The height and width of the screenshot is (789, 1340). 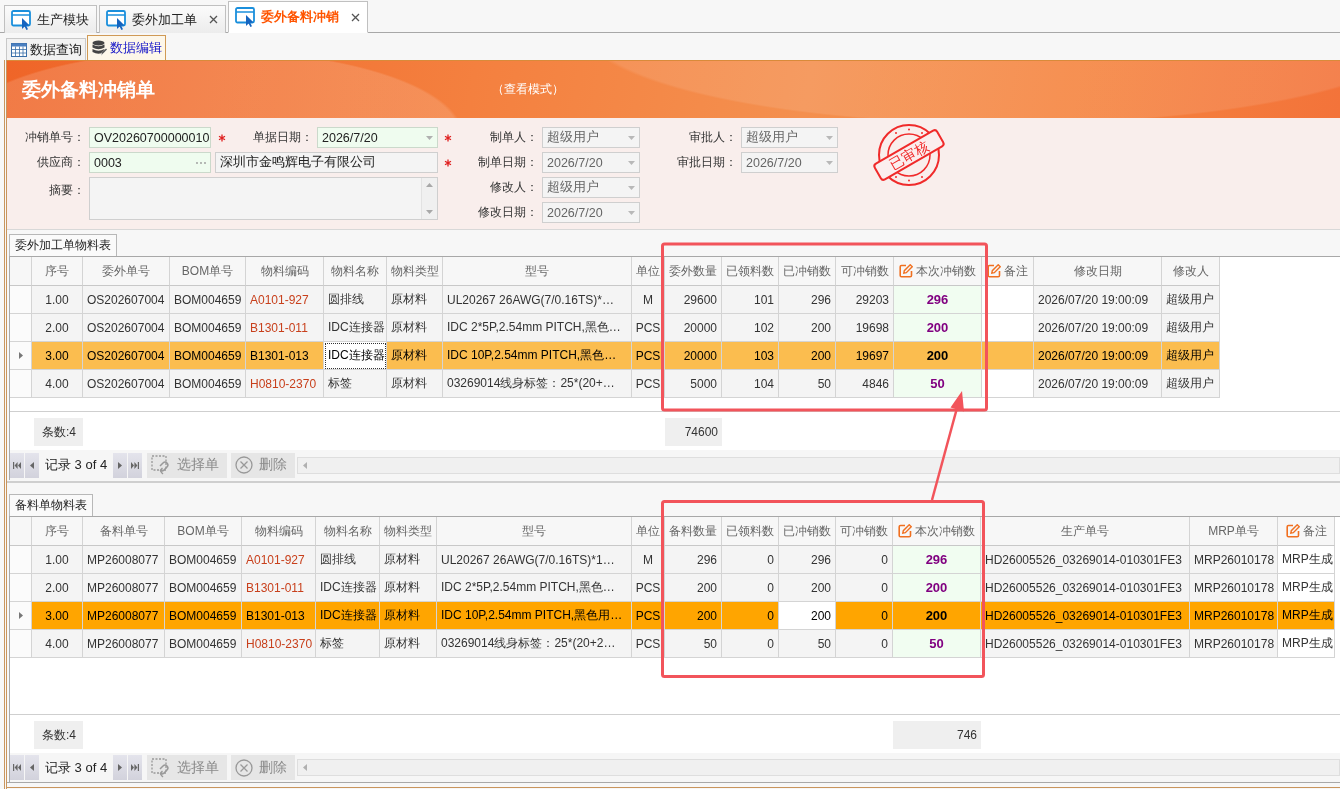 I want to click on up-arrow-icon, so click(x=429, y=185).